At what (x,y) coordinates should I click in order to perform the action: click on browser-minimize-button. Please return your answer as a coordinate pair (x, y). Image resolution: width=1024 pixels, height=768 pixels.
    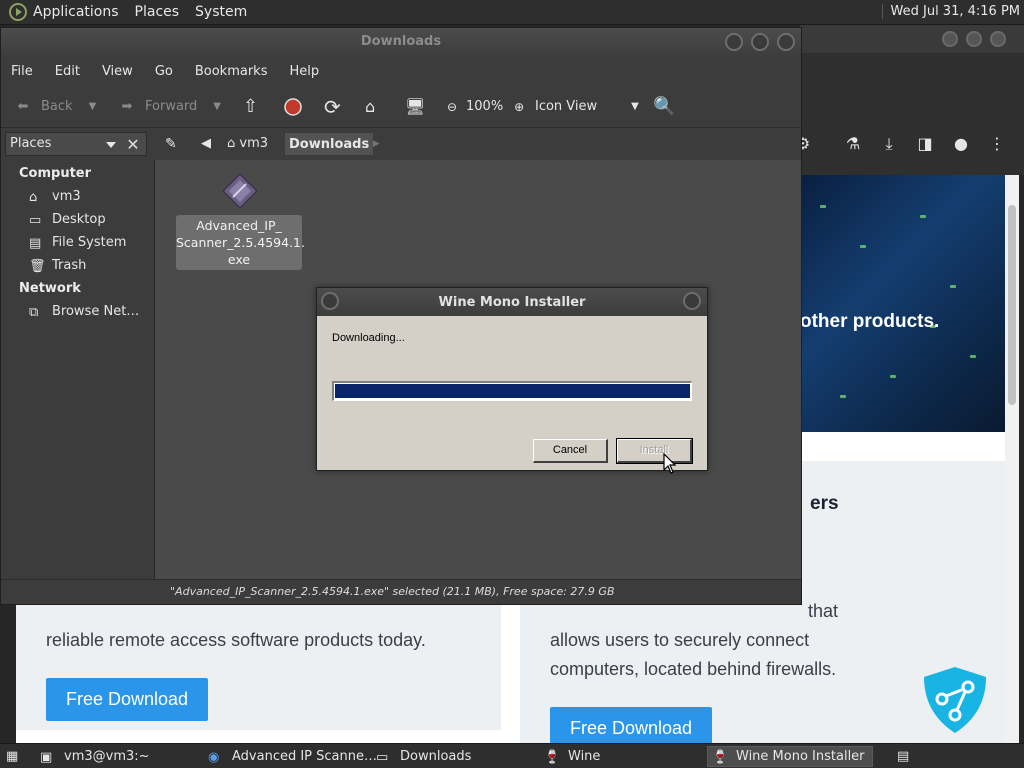
    Looking at the image, I should click on (950, 39).